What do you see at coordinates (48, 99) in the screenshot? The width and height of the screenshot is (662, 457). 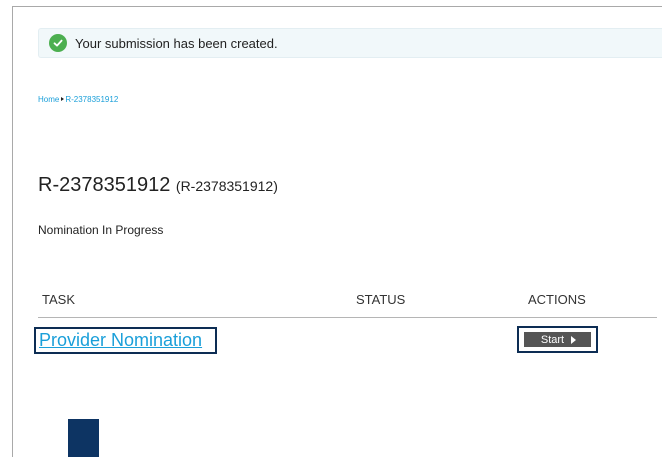 I see `breadcrumb-home-link: Home` at bounding box center [48, 99].